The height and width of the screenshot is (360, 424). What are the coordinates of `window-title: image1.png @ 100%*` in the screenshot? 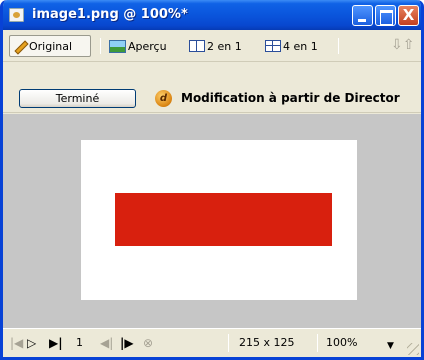 It's located at (110, 14).